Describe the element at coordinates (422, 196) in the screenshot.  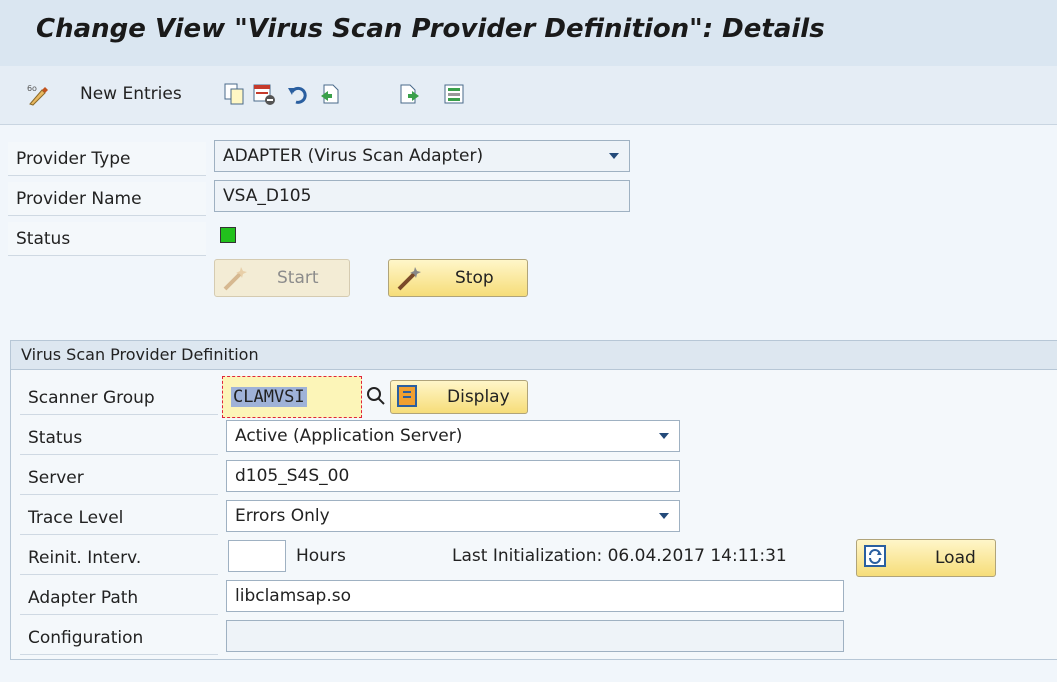
I see `provider-name-field: VSA_D105` at that location.